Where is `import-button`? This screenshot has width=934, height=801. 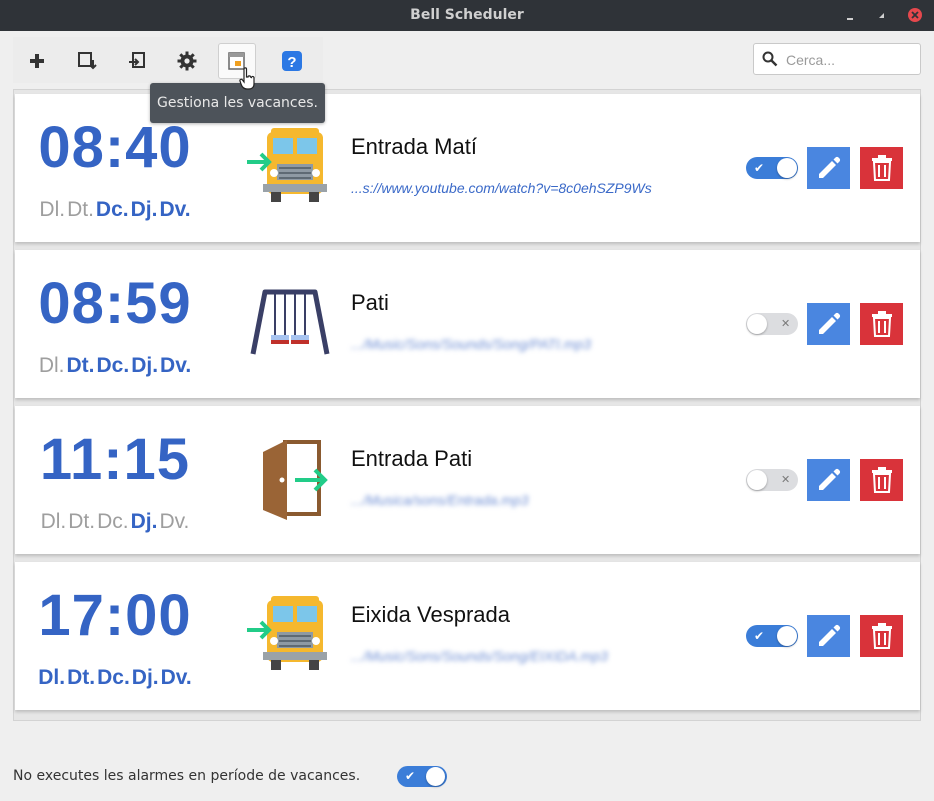
import-button is located at coordinates (137, 61).